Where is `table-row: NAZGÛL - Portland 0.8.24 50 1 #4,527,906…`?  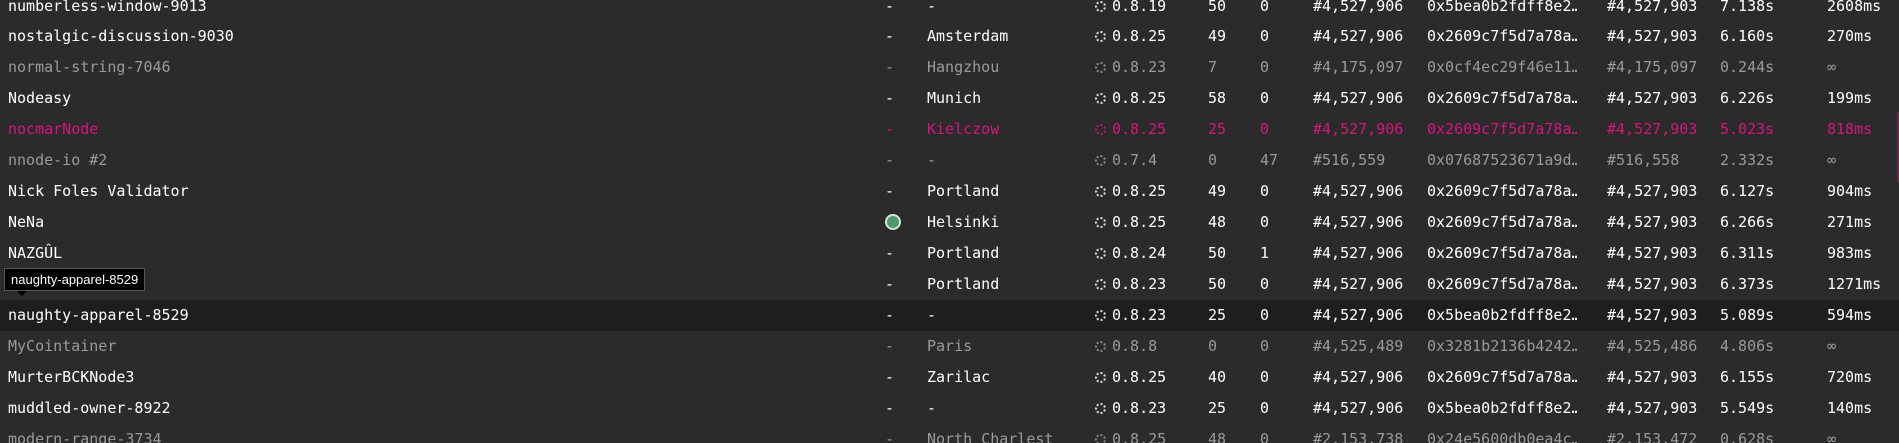
table-row: NAZGÛL - Portland 0.8.24 50 1 #4,527,906… is located at coordinates (949, 253).